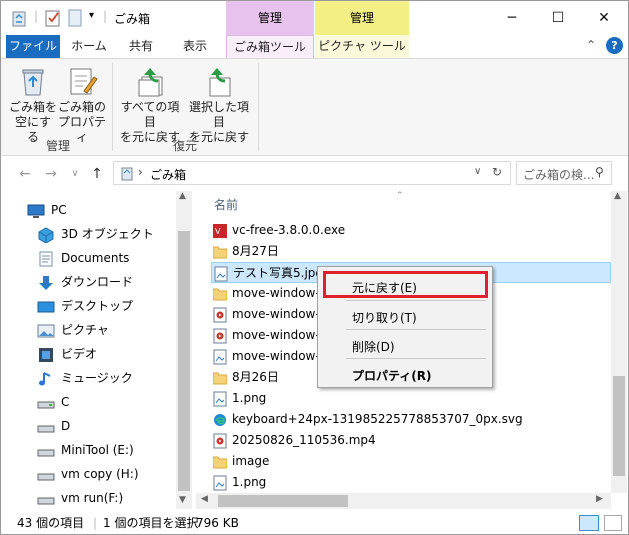 The height and width of the screenshot is (535, 629). What do you see at coordinates (314, 522) in the screenshot?
I see `status-bar: 43 個の項目 | 1 個の項目を選択 796 KB` at bounding box center [314, 522].